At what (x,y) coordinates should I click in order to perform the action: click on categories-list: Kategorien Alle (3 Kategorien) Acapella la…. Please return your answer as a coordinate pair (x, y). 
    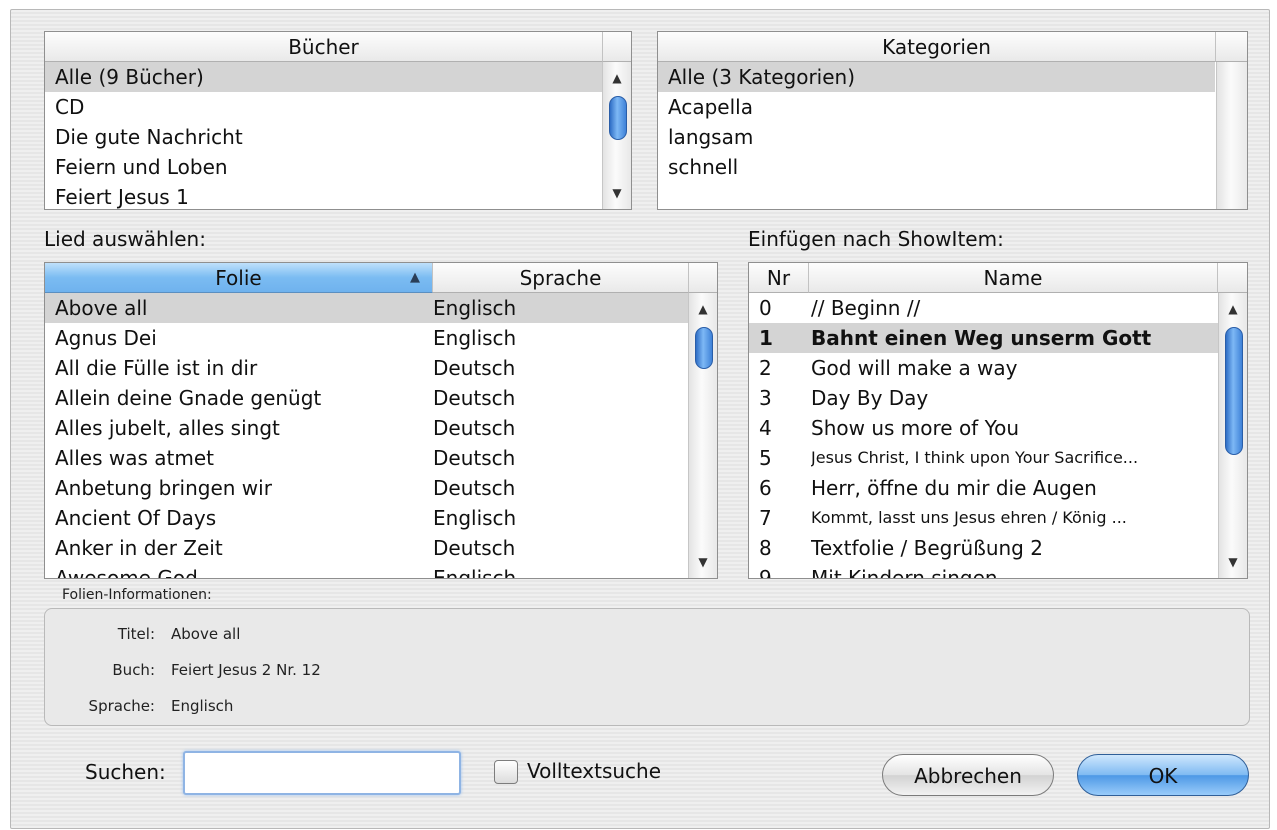
    Looking at the image, I should click on (952, 120).